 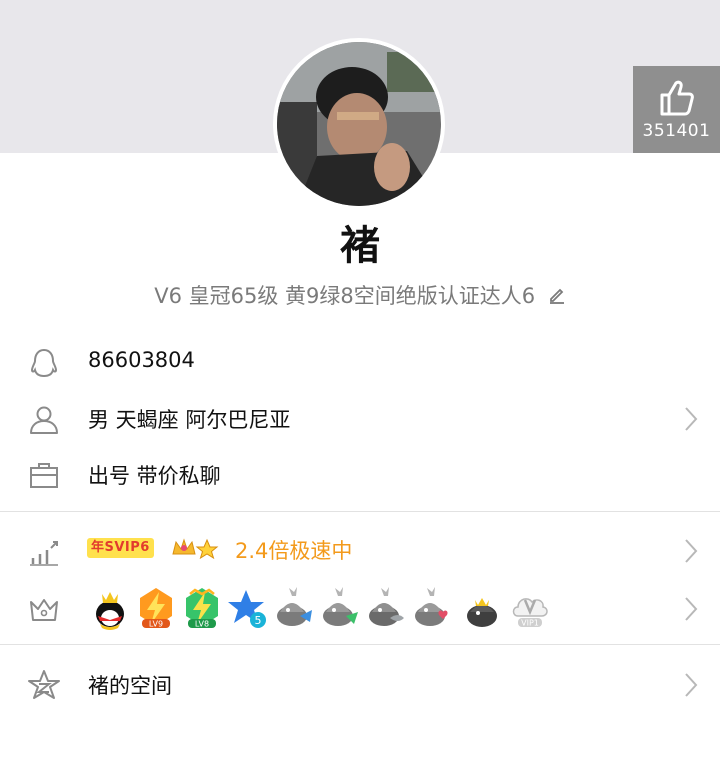 I want to click on penguin-helmet-green-icon, so click(x=340, y=606).